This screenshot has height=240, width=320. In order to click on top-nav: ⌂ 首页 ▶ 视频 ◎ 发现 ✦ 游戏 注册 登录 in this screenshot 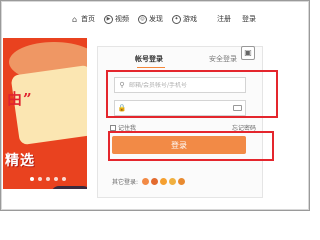, I will do `click(187, 19)`.